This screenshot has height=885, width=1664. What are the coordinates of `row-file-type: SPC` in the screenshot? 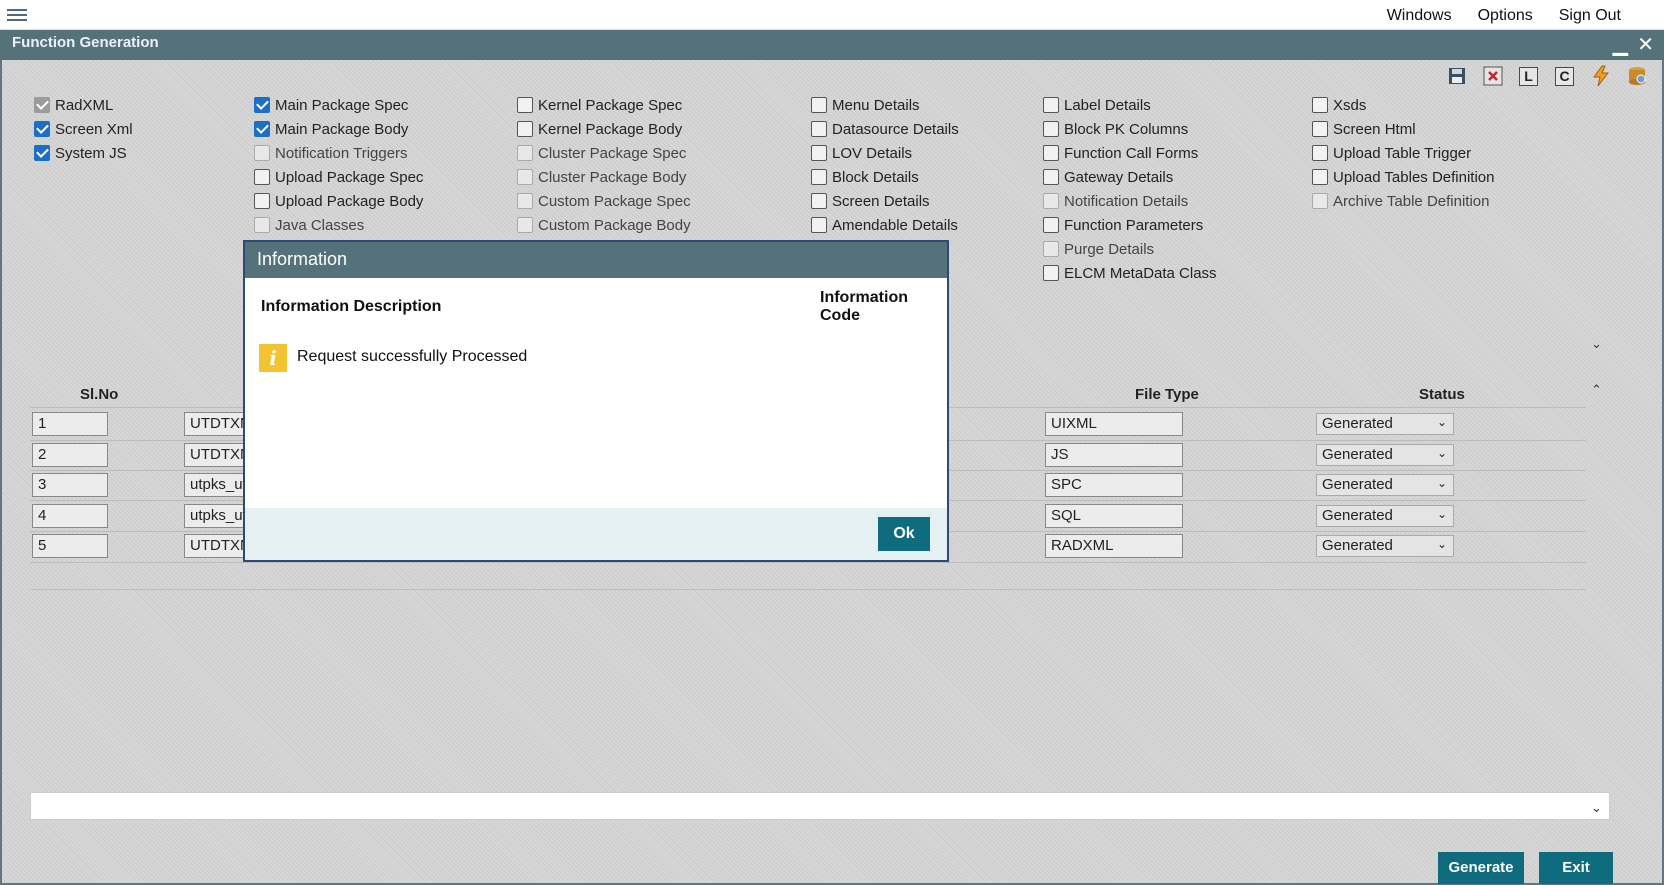 It's located at (1114, 485).